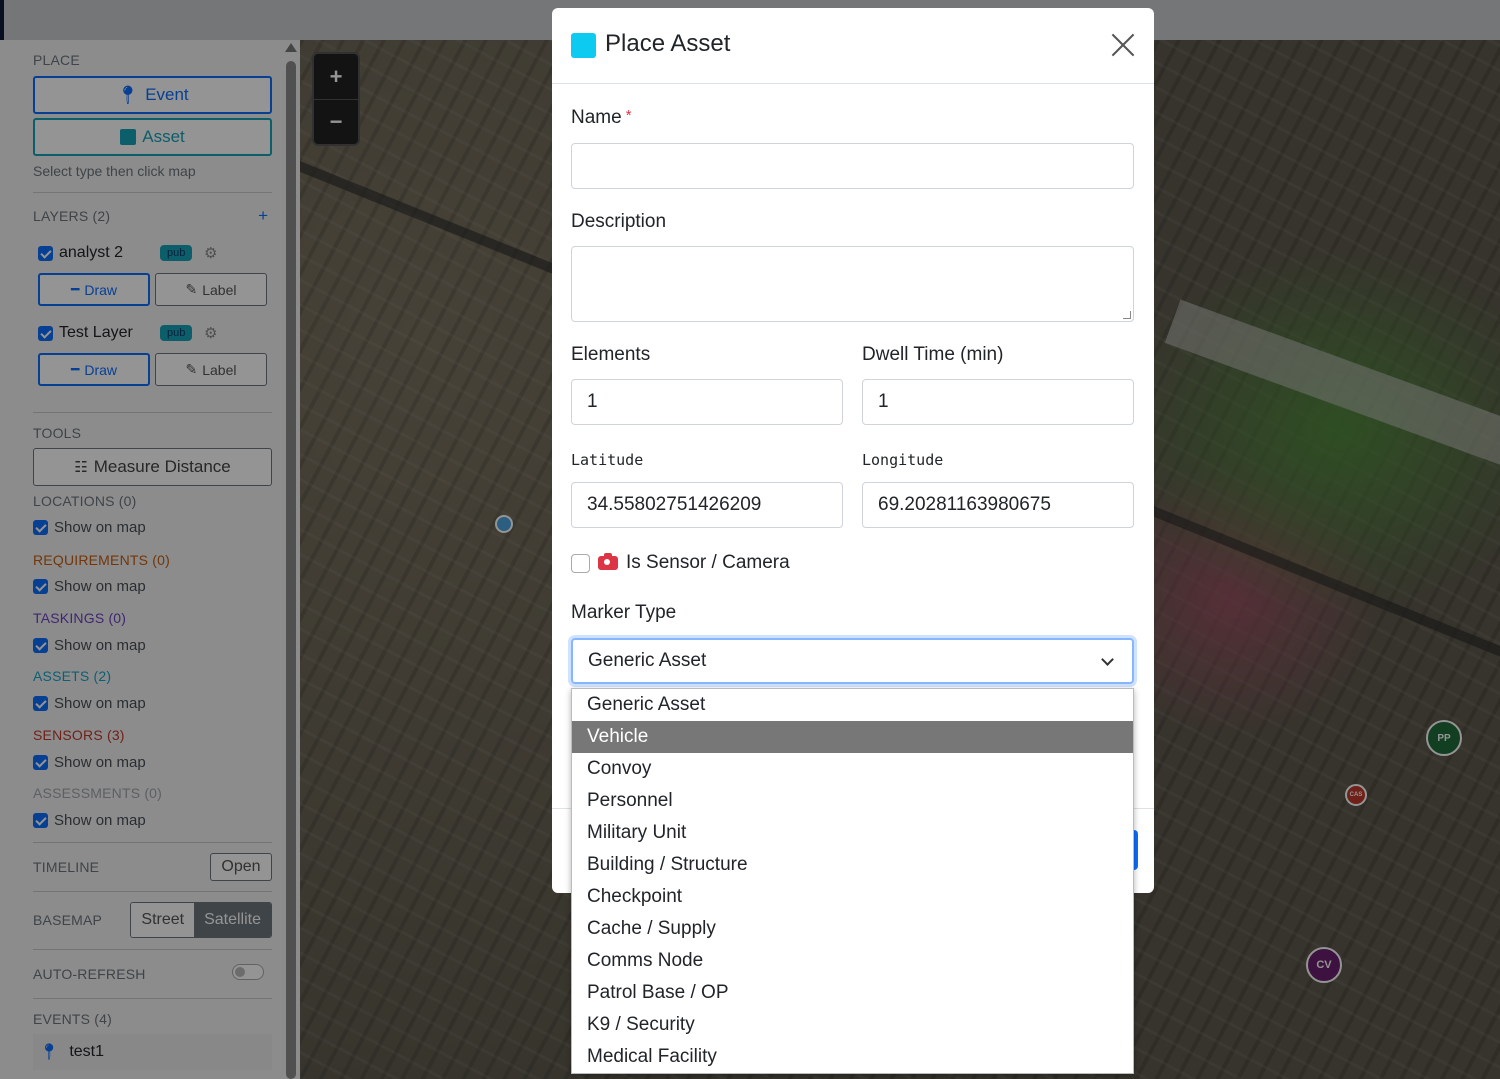 Image resolution: width=1500 pixels, height=1079 pixels. I want to click on marker-type-selected-value: Generic Asset, so click(647, 660).